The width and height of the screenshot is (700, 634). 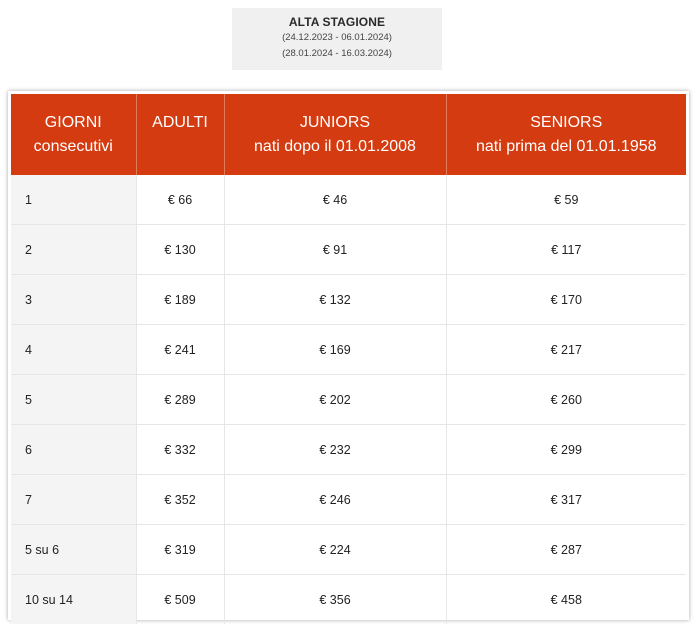 I want to click on cell-seniors: € 59, so click(x=566, y=200).